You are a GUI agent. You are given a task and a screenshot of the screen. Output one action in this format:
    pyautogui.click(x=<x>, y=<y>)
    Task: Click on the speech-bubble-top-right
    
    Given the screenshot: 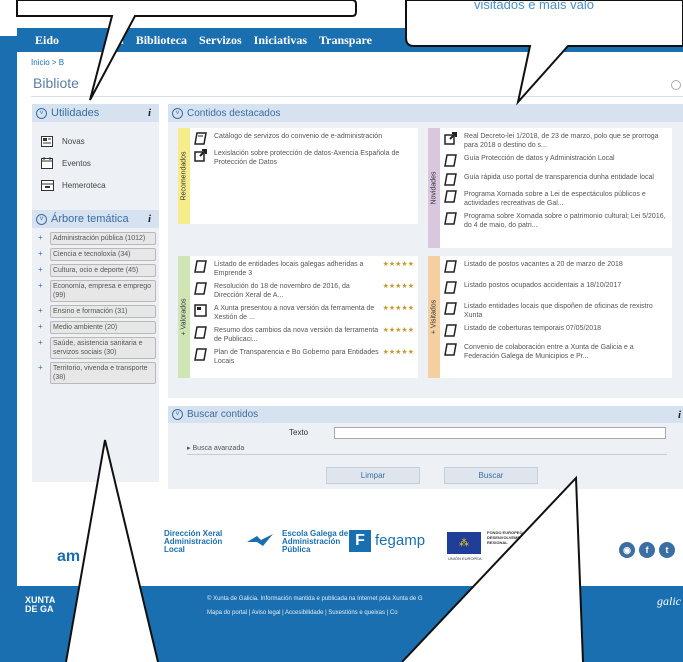 What is the action you would take?
    pyautogui.click(x=544, y=53)
    